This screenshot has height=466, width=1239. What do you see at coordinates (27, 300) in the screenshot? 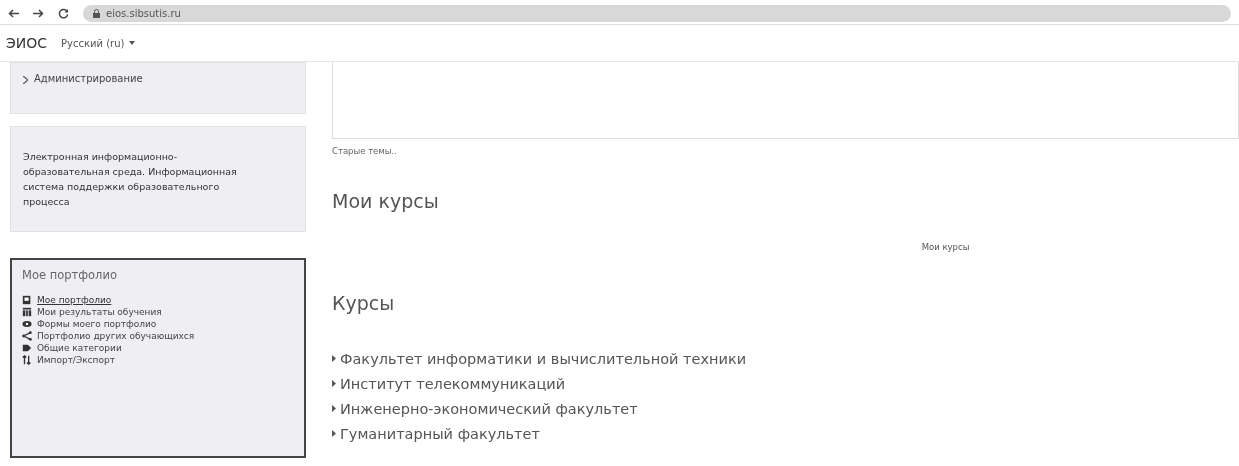
I see `book-icon` at bounding box center [27, 300].